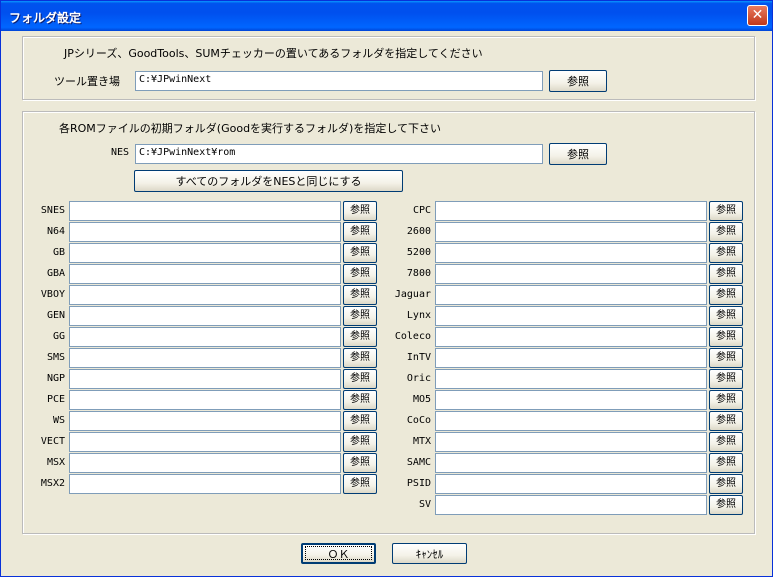 This screenshot has width=773, height=577. Describe the element at coordinates (571, 421) in the screenshot. I see `system-folder-field-coco` at that location.